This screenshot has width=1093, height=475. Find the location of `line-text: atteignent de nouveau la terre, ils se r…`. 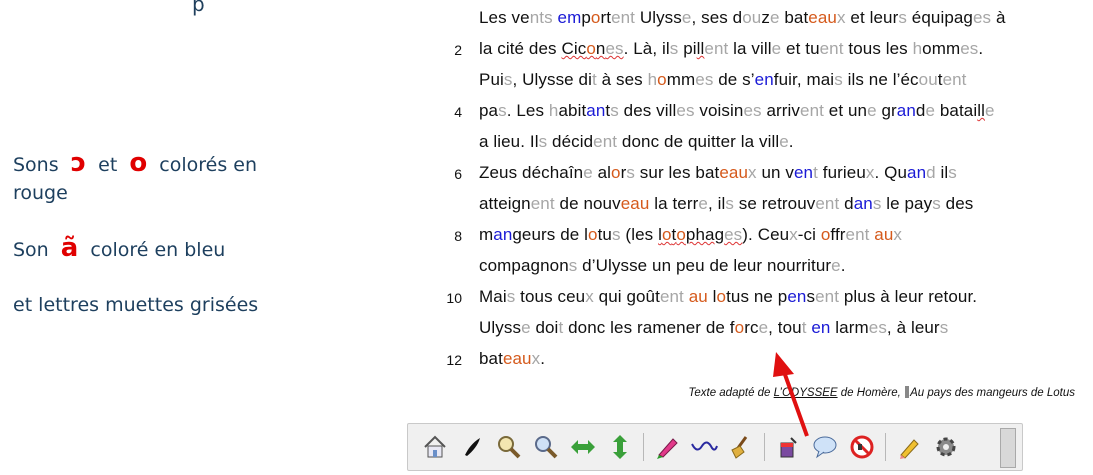

line-text: atteignent de nouveau la terre, ils se r… is located at coordinates (726, 203).